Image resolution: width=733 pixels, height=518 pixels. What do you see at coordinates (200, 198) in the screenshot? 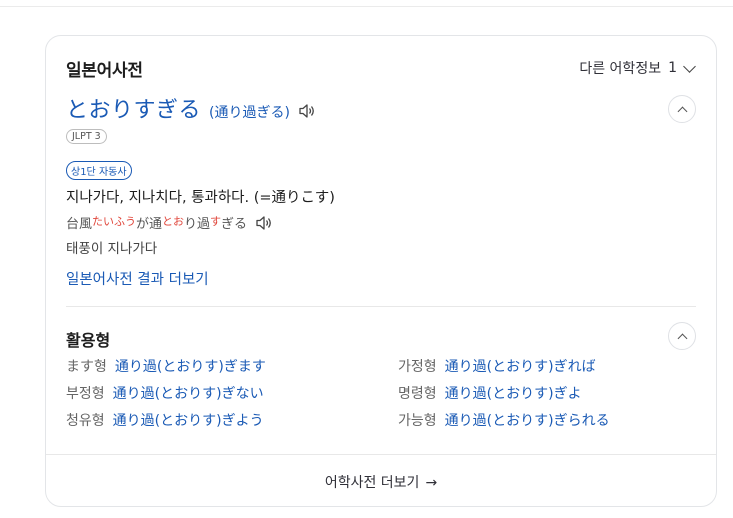
I see `meaning-text: 지나가다, 지나치다, 통과하다. (=通りこす)` at bounding box center [200, 198].